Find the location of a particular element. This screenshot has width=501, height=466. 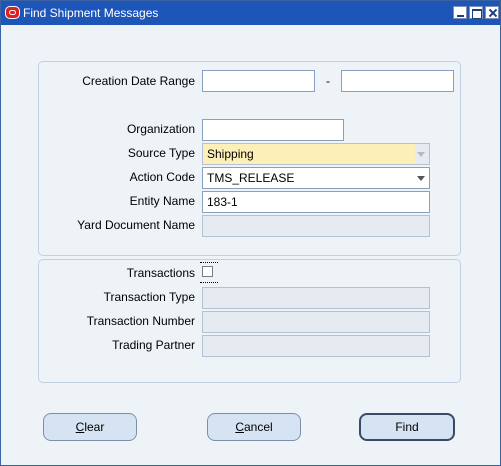

focus-indicator-bottom is located at coordinates (209, 282).